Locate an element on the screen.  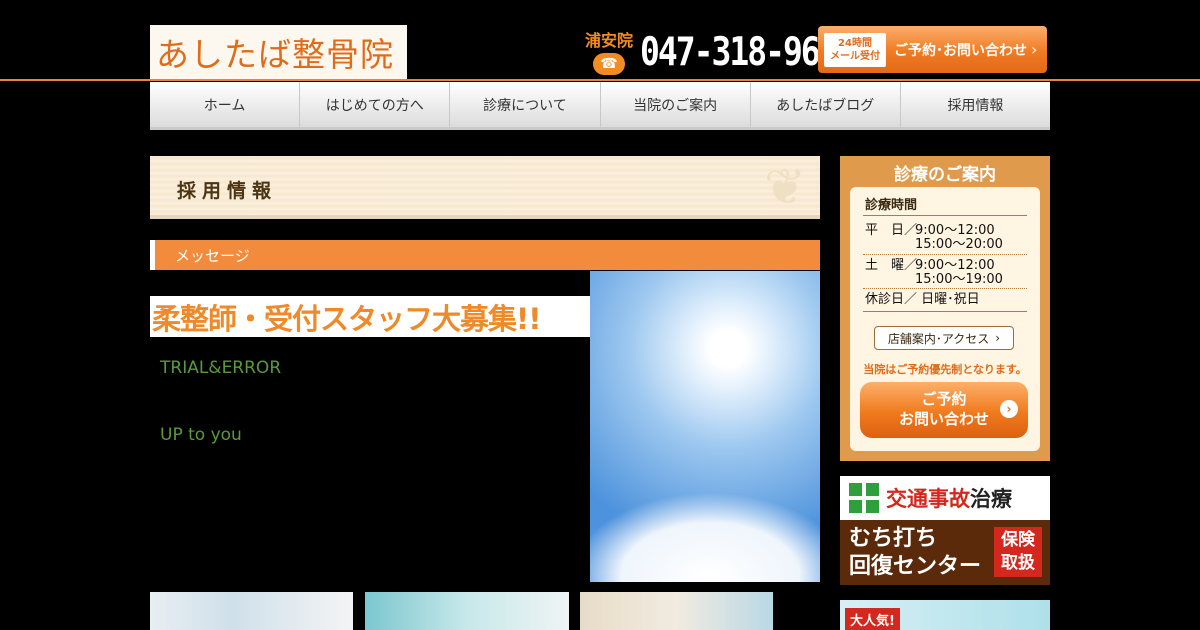
section-heading: メッセージ is located at coordinates (212, 256).